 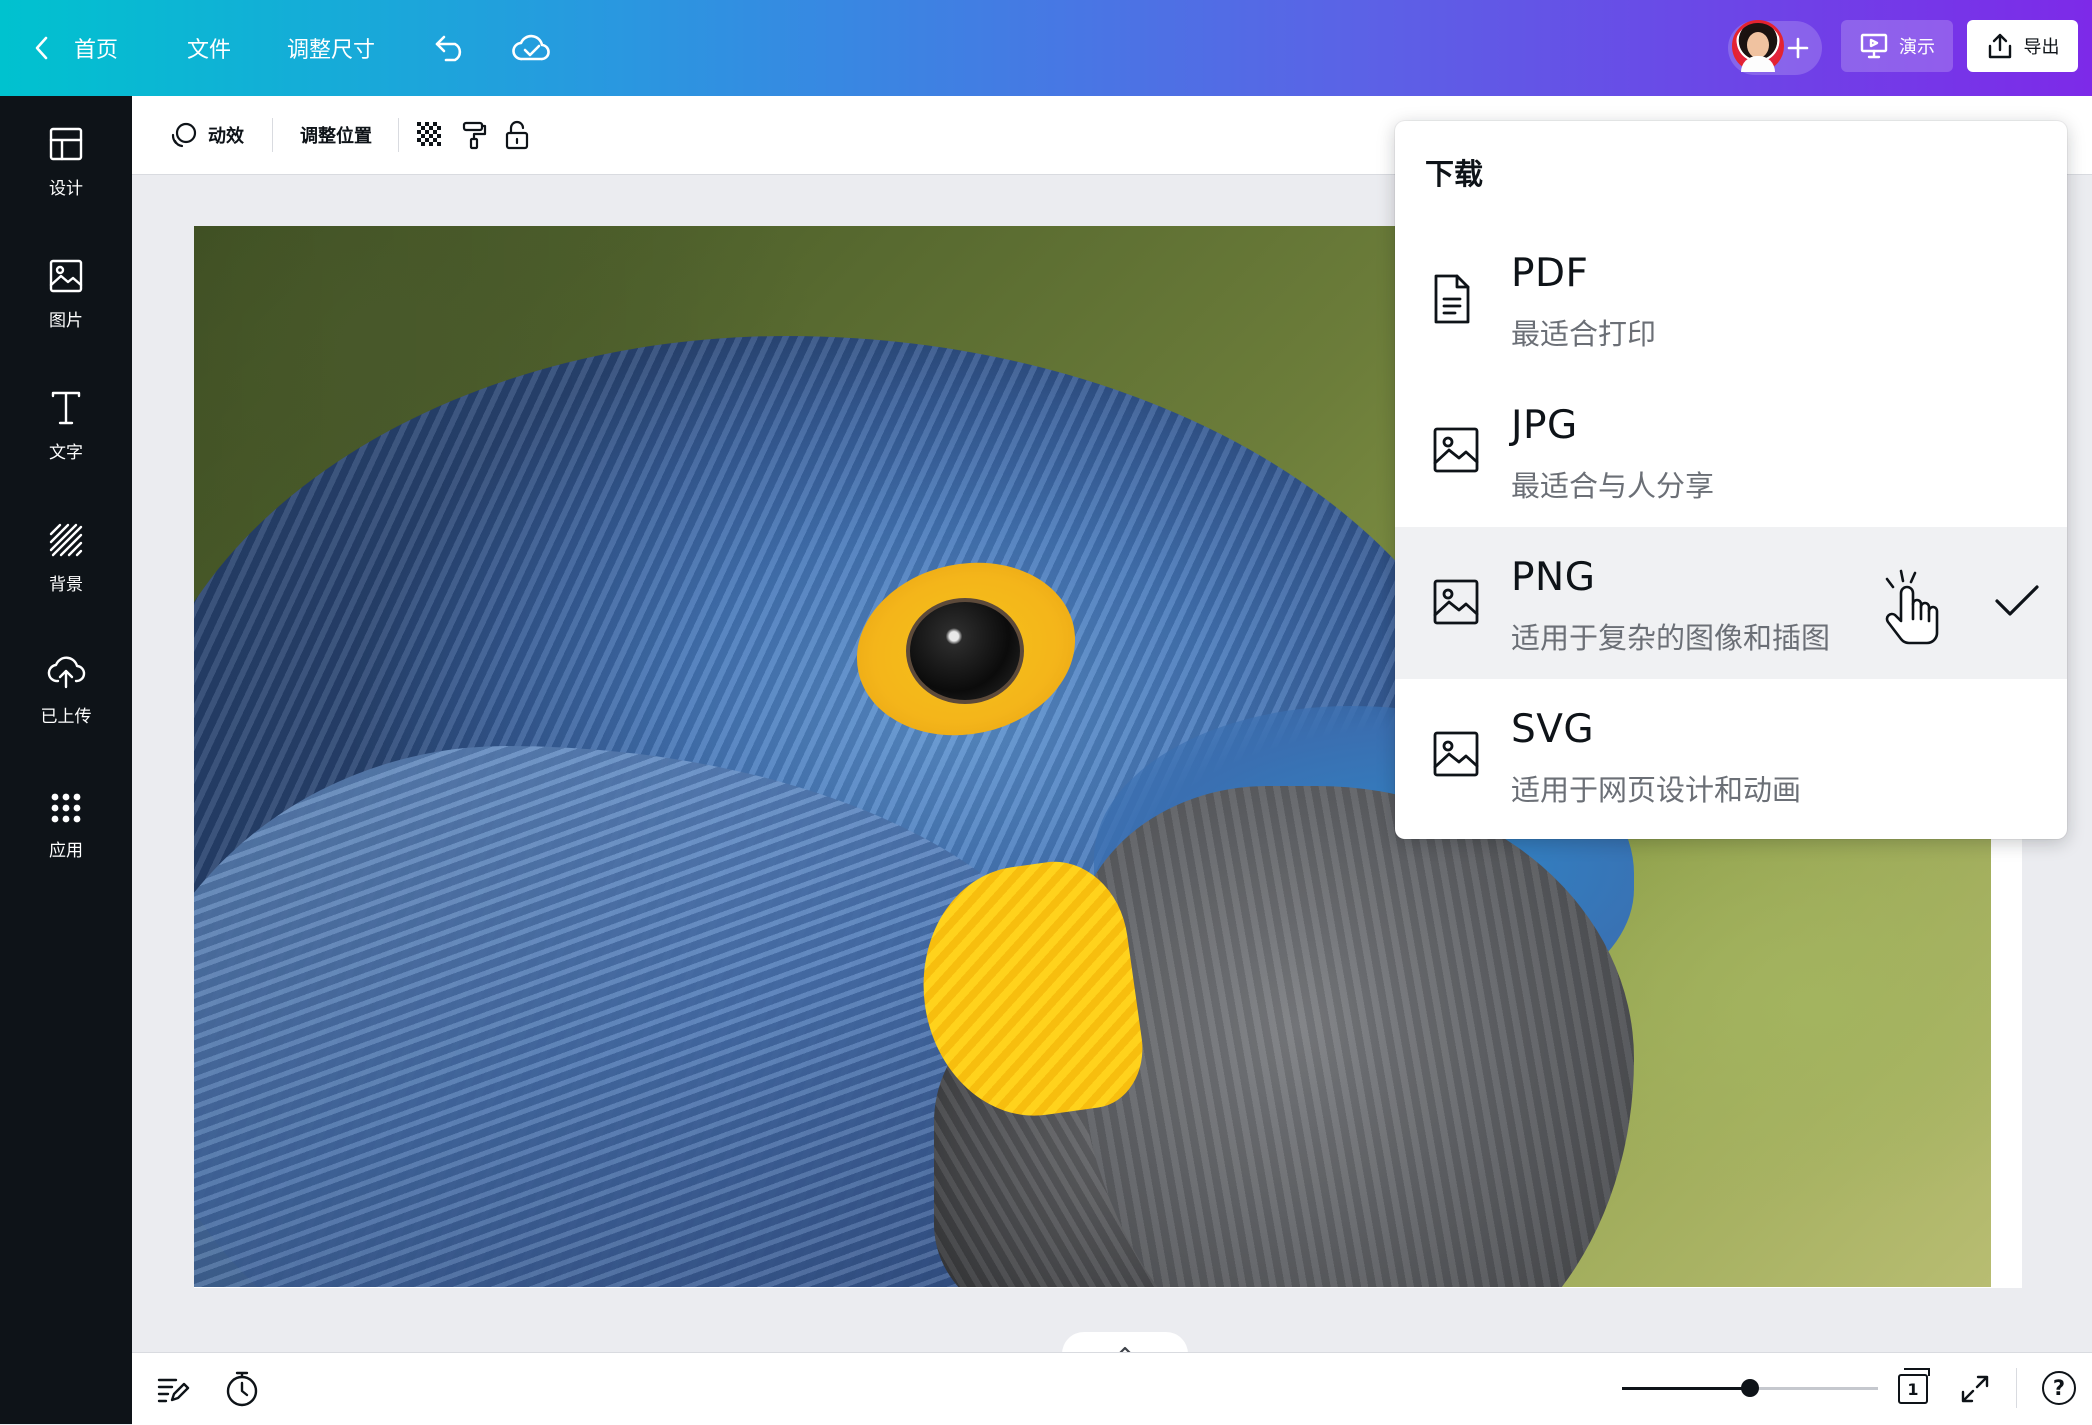 I want to click on option-name: SVG, so click(x=1553, y=729).